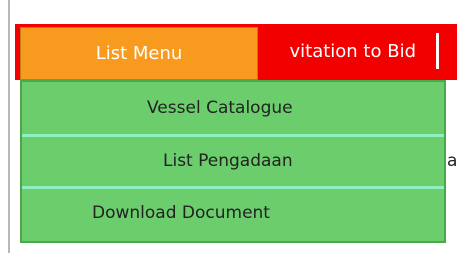 Image resolution: width=457 pixels, height=253 pixels. What do you see at coordinates (181, 213) in the screenshot?
I see `menu-item-label: Download Document` at bounding box center [181, 213].